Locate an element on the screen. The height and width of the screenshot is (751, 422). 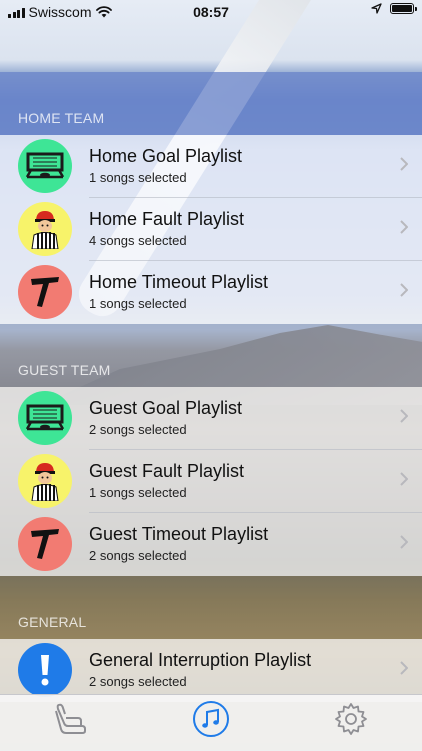
row-home-timeout-playlist: Home Timeout Playlist 1 songs selected is located at coordinates (211, 292).